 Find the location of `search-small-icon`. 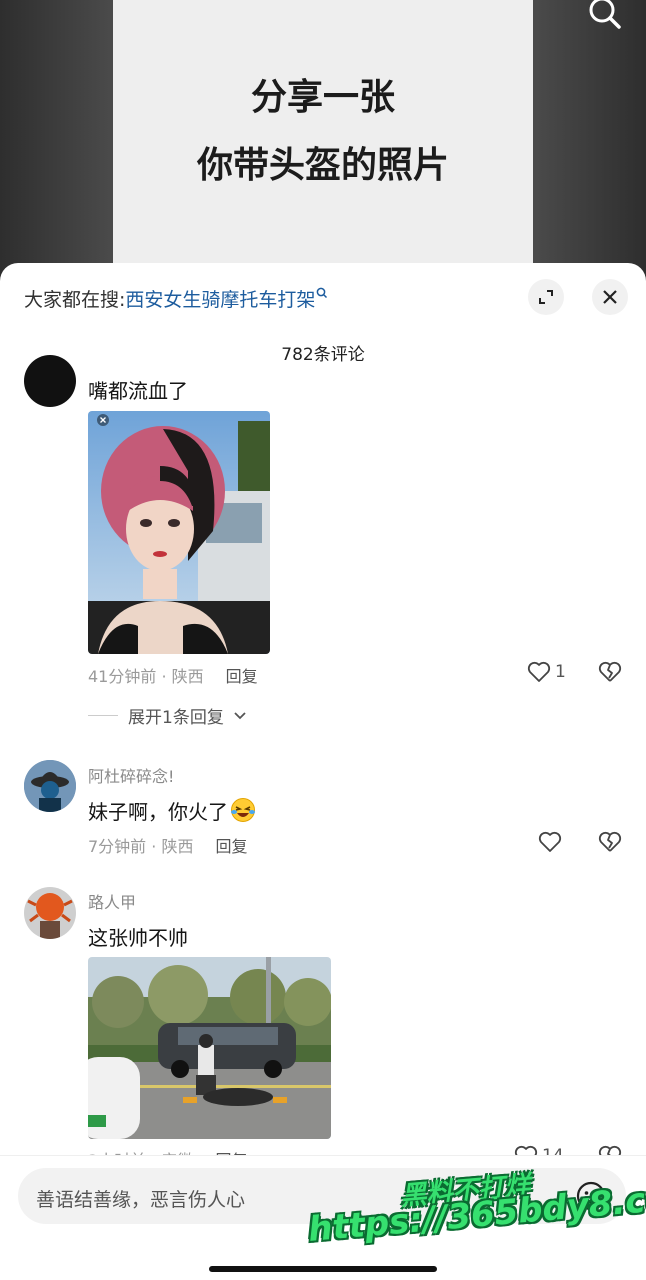

search-small-icon is located at coordinates (322, 293).